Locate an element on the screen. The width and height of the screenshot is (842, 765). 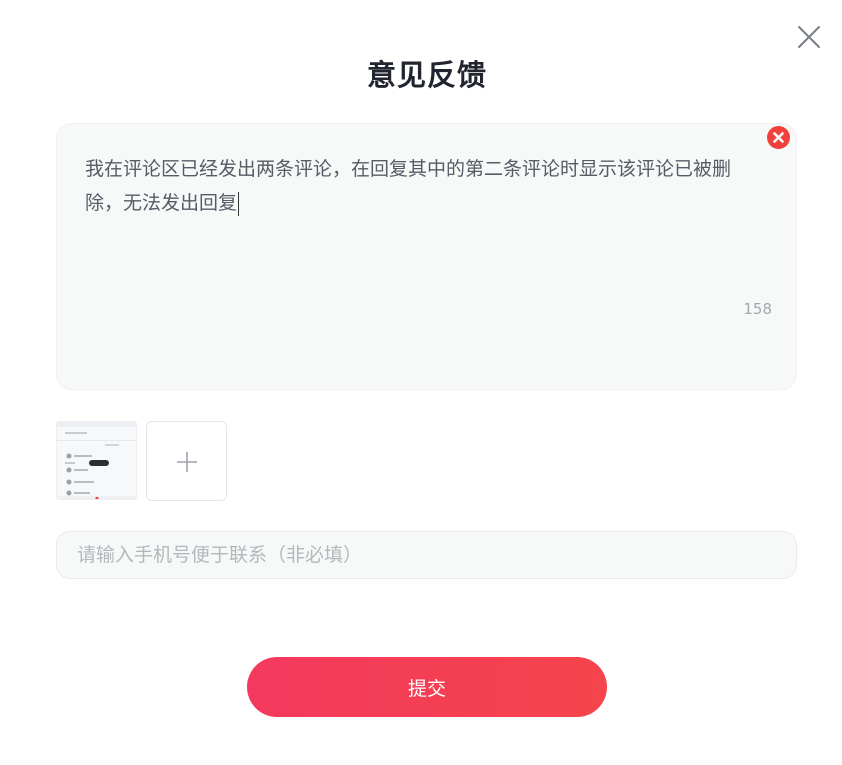
clear-circle-icon is located at coordinates (778, 137).